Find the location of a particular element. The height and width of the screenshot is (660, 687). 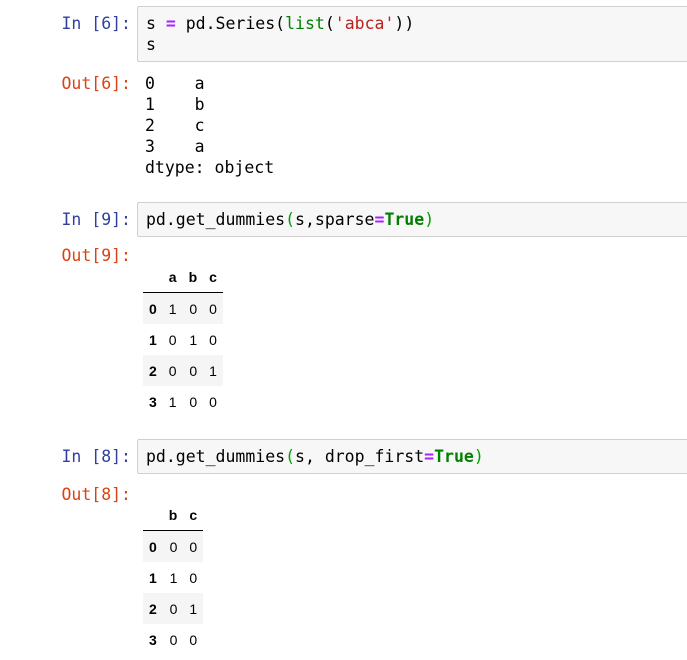

code-token: s,sparse is located at coordinates (335, 219).